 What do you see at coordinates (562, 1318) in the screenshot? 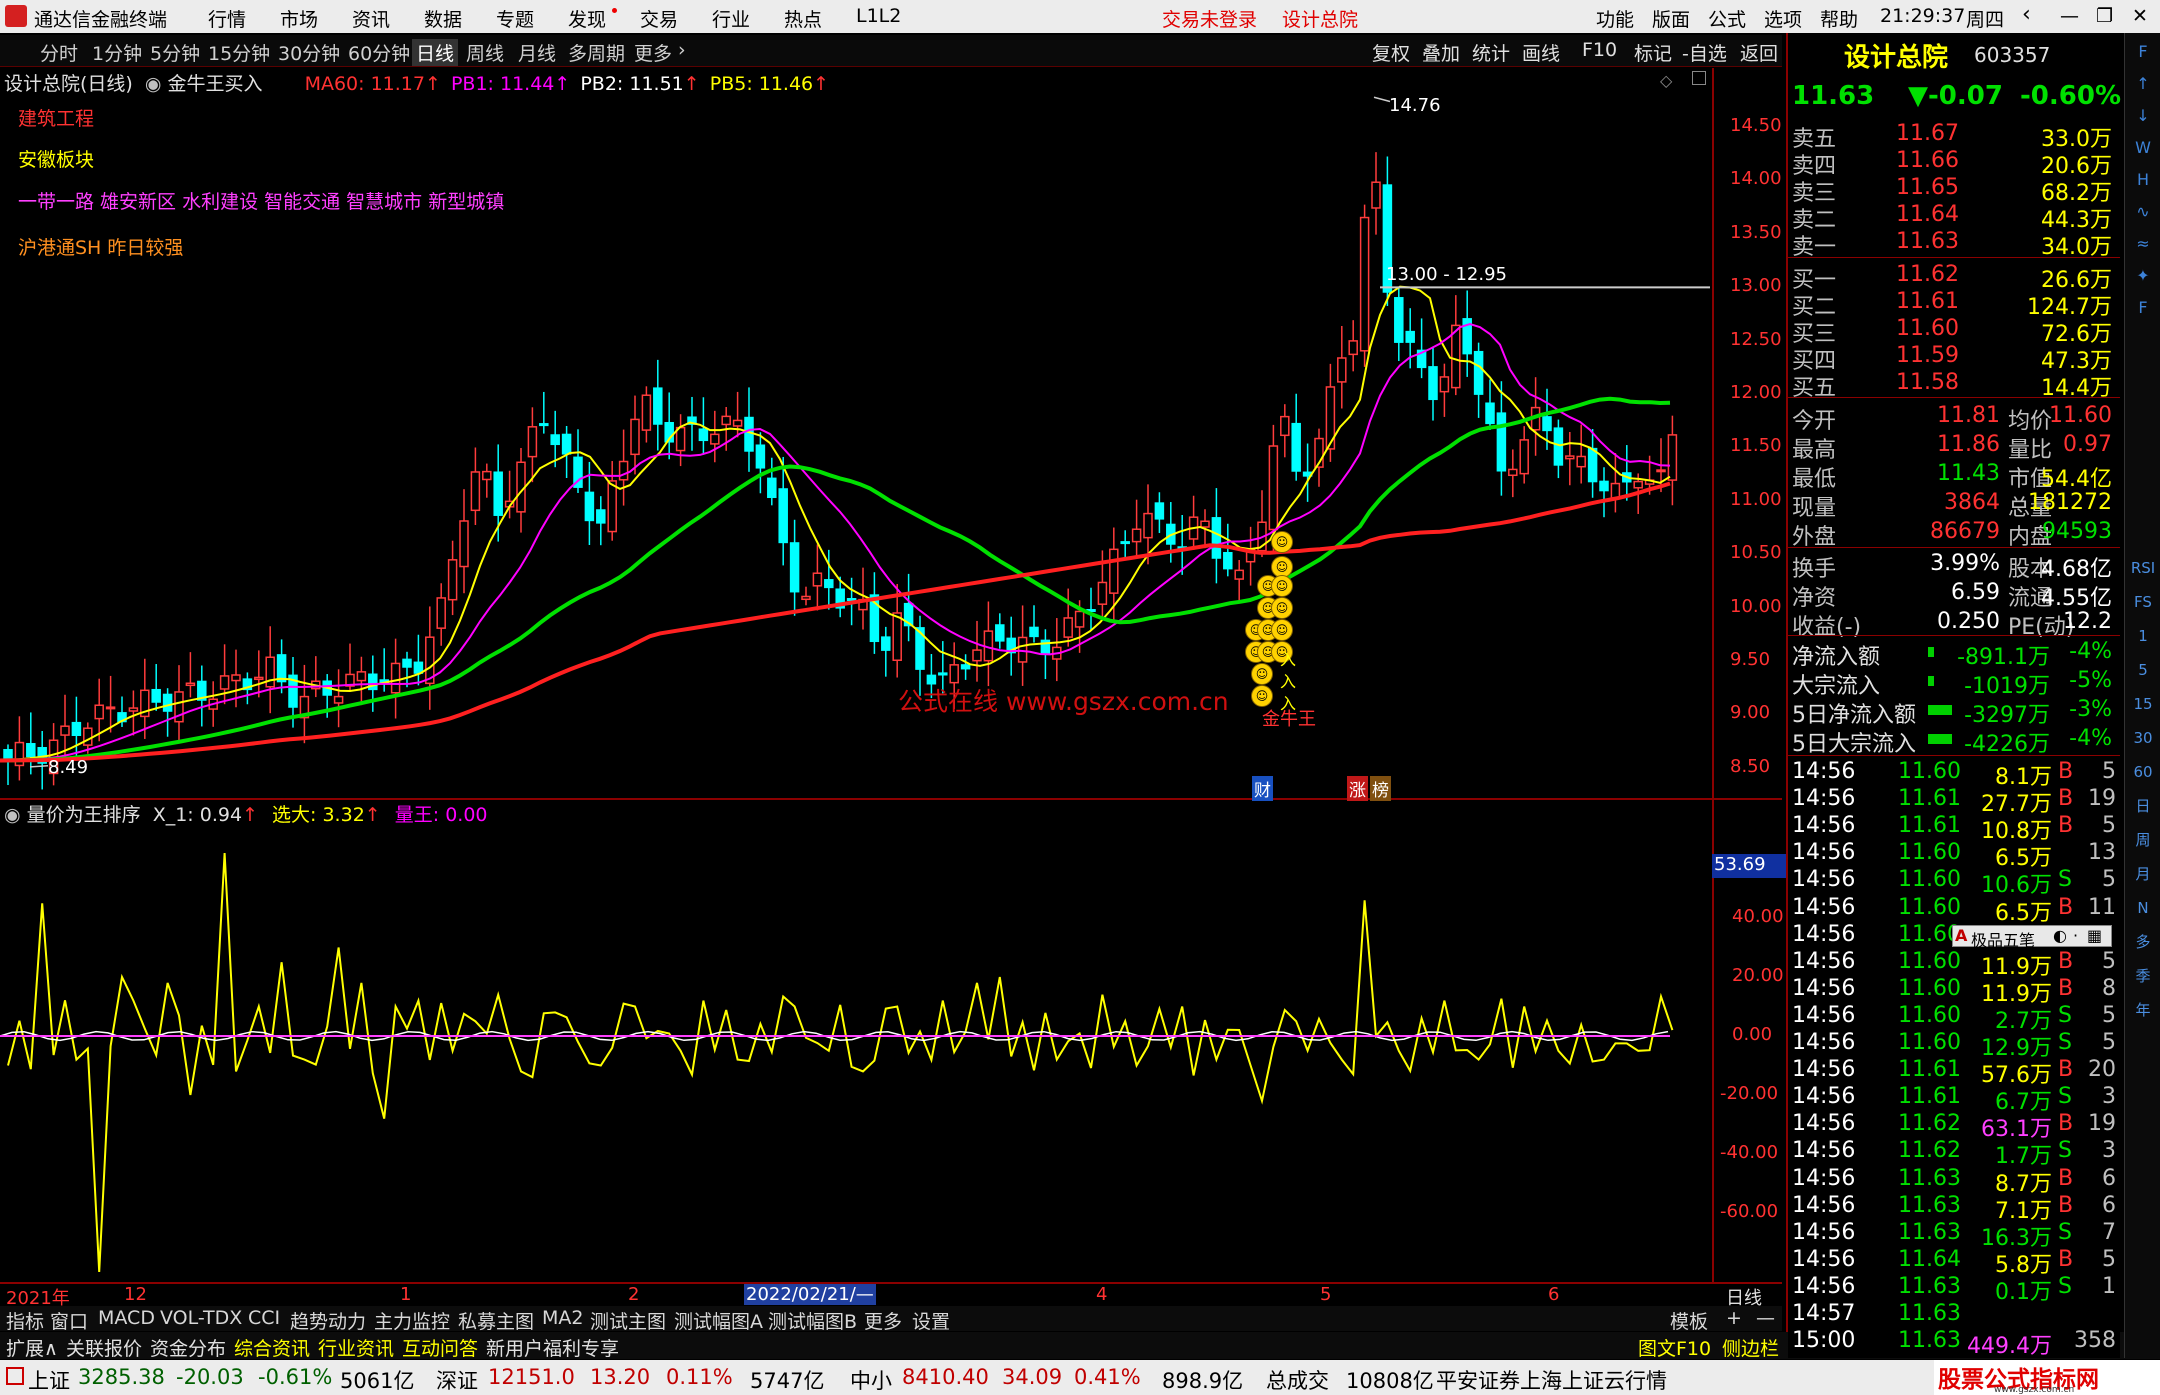
I see `tab-ma2: MA2` at bounding box center [562, 1318].